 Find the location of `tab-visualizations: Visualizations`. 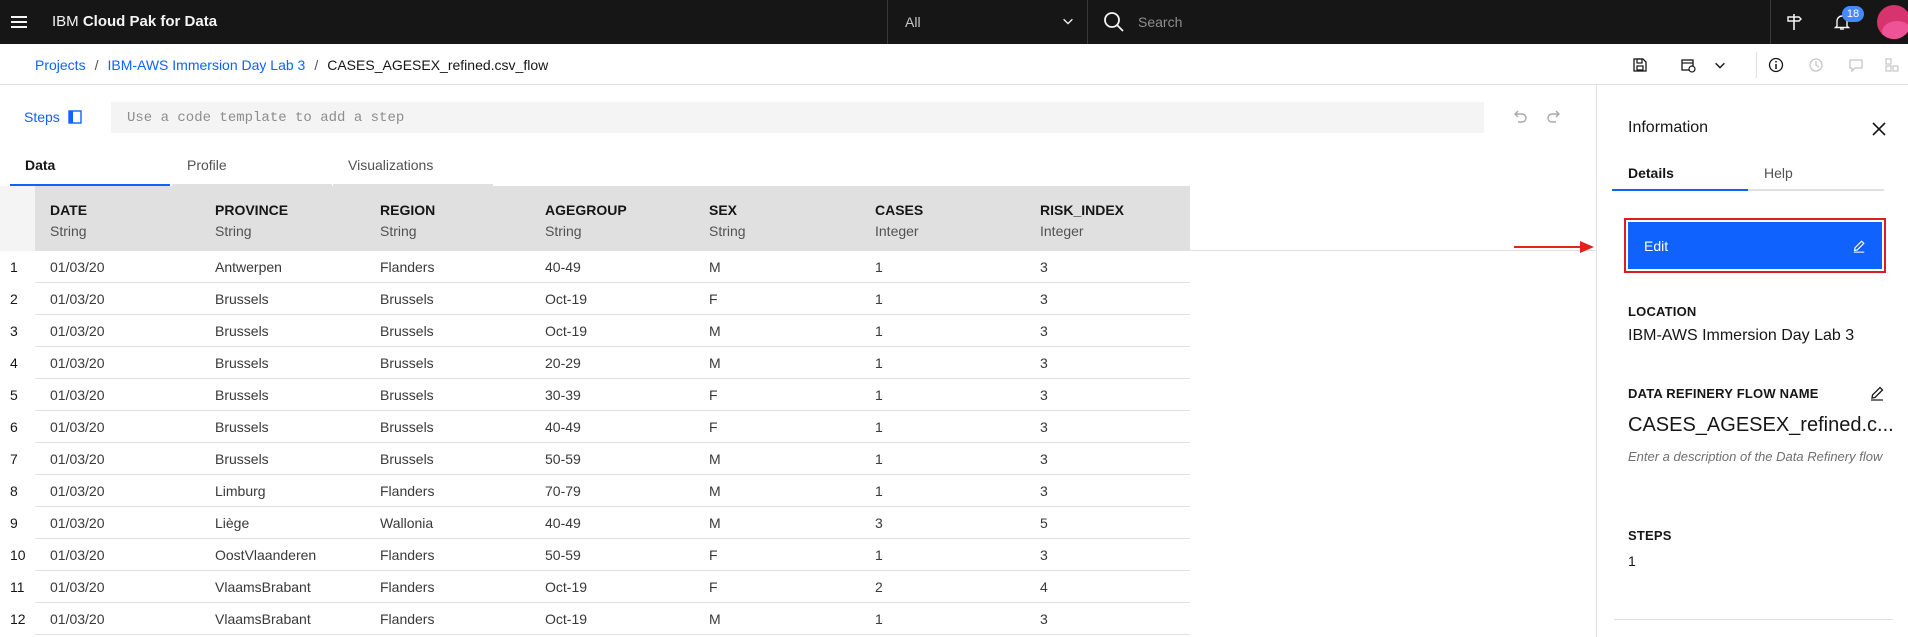

tab-visualizations: Visualizations is located at coordinates (413, 167).